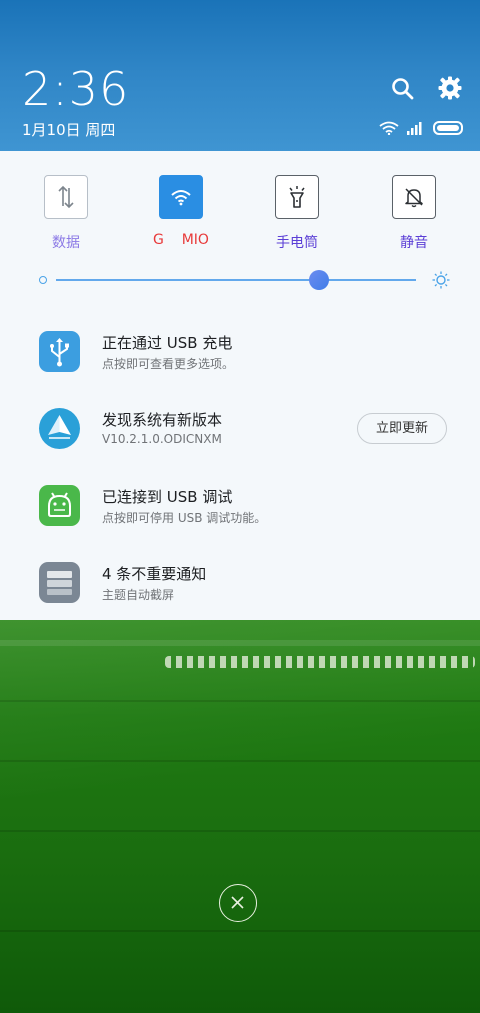  What do you see at coordinates (448, 128) in the screenshot?
I see `battery-icon` at bounding box center [448, 128].